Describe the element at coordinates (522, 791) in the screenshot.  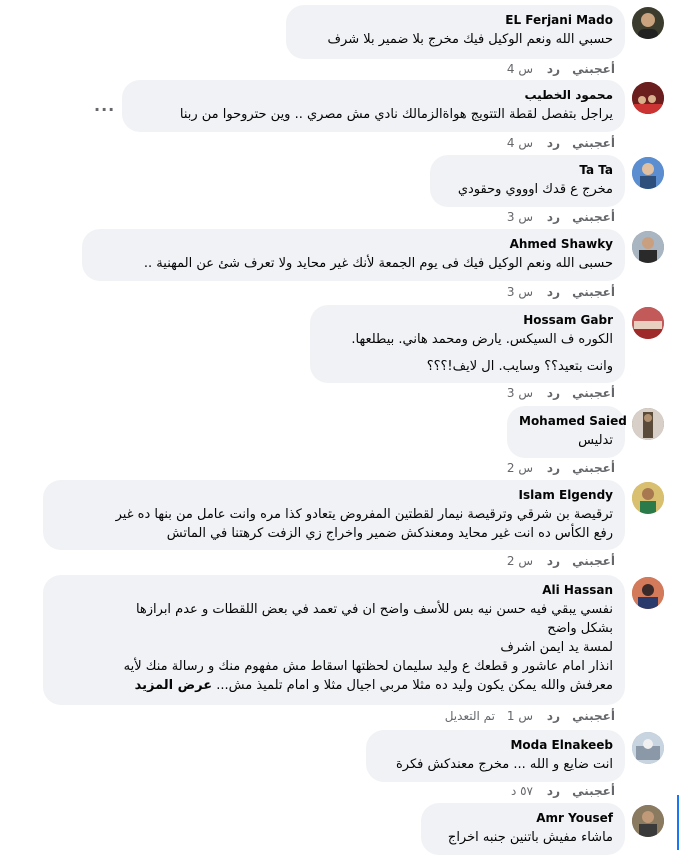
I see `timestamp: ٥٧ د` at that location.